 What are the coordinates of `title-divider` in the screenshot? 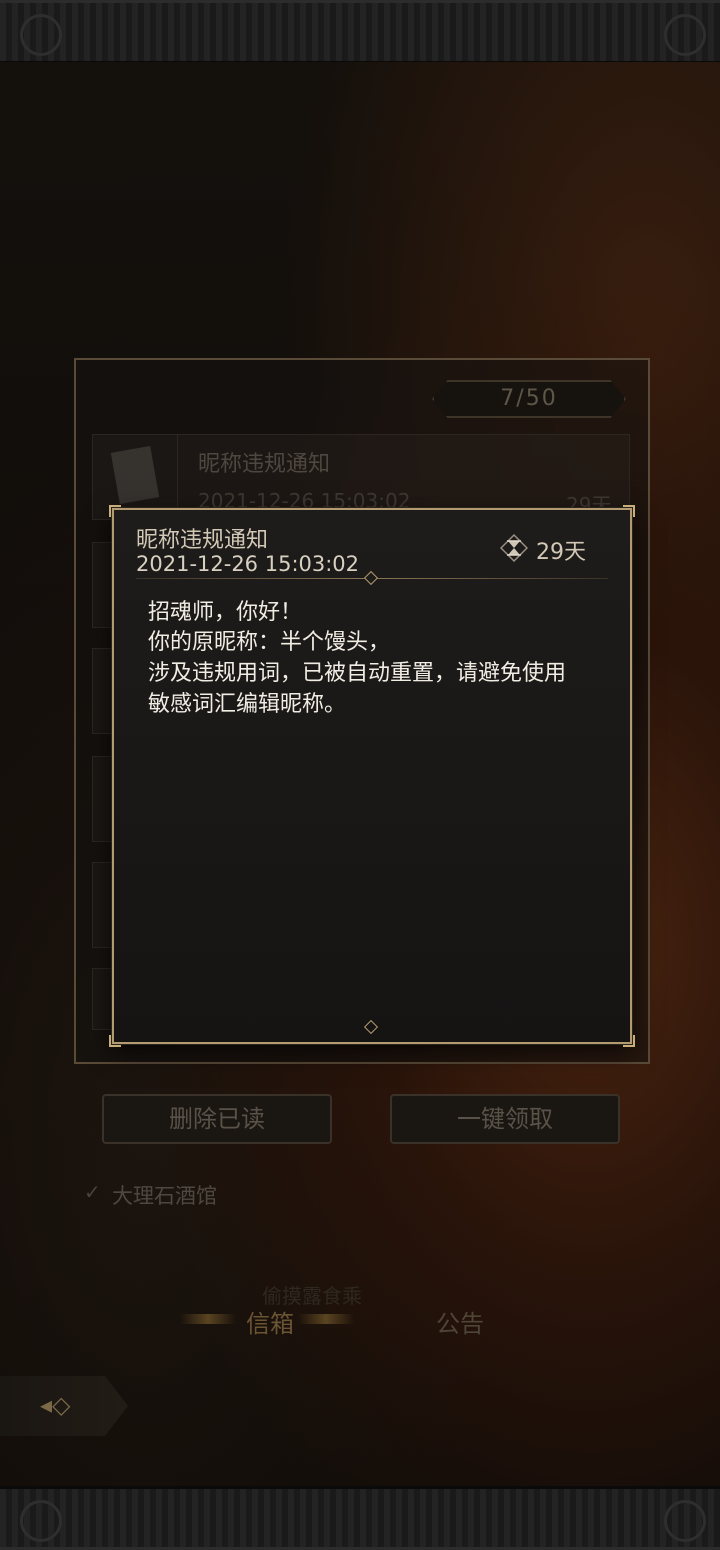 It's located at (372, 578).